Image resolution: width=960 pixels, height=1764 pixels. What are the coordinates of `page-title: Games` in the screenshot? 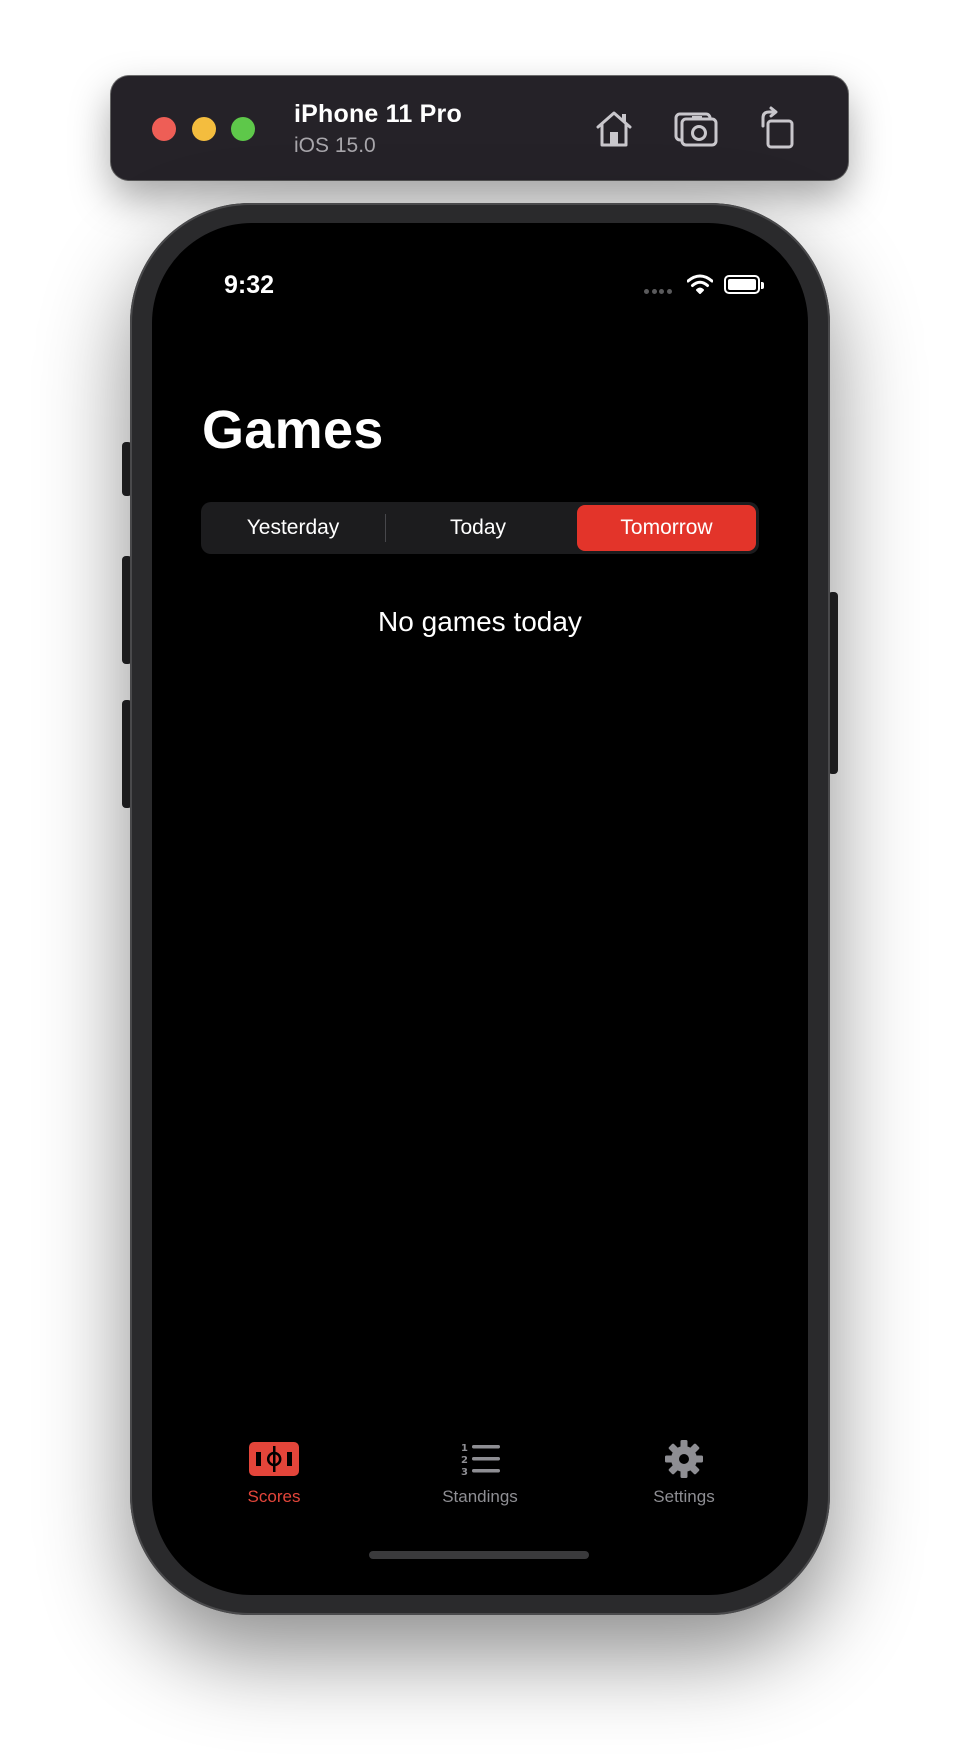 It's located at (293, 430).